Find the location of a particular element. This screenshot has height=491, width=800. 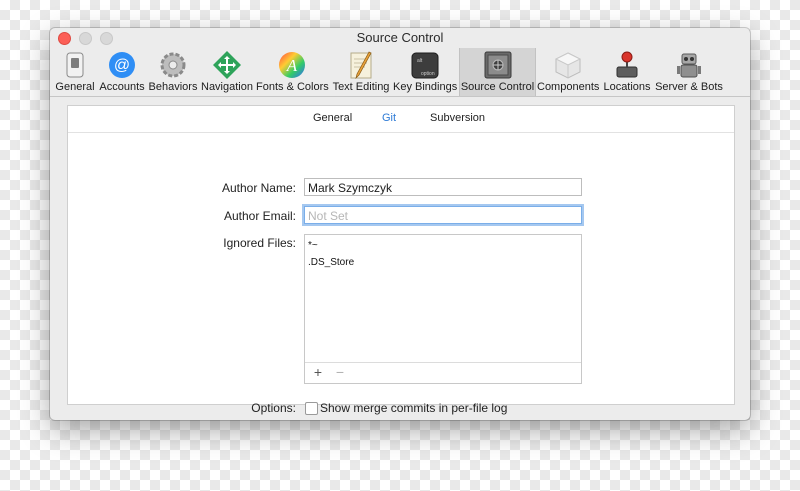

minimize-button is located at coordinates (85, 38).